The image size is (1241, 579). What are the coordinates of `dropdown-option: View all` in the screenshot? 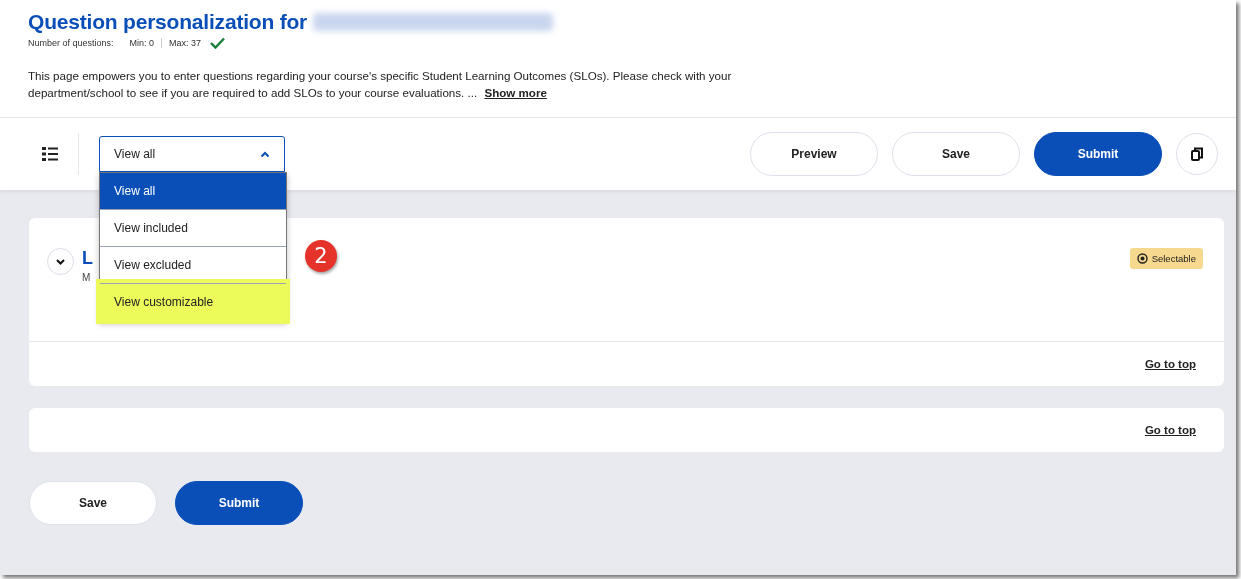 It's located at (193, 191).